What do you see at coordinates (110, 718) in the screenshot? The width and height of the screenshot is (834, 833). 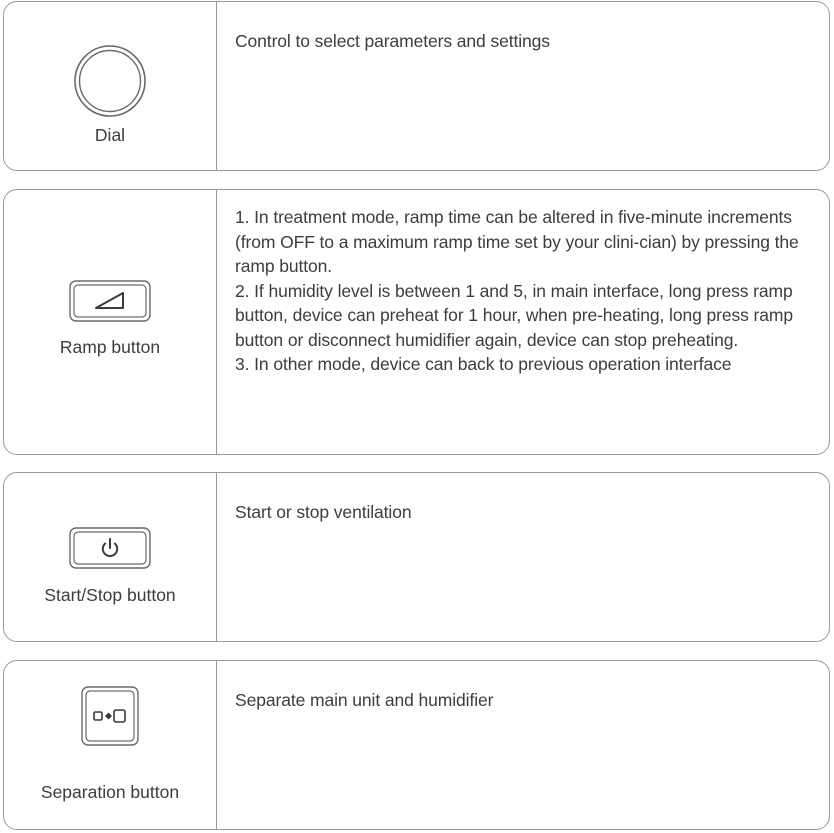 I see `separation-icon` at bounding box center [110, 718].